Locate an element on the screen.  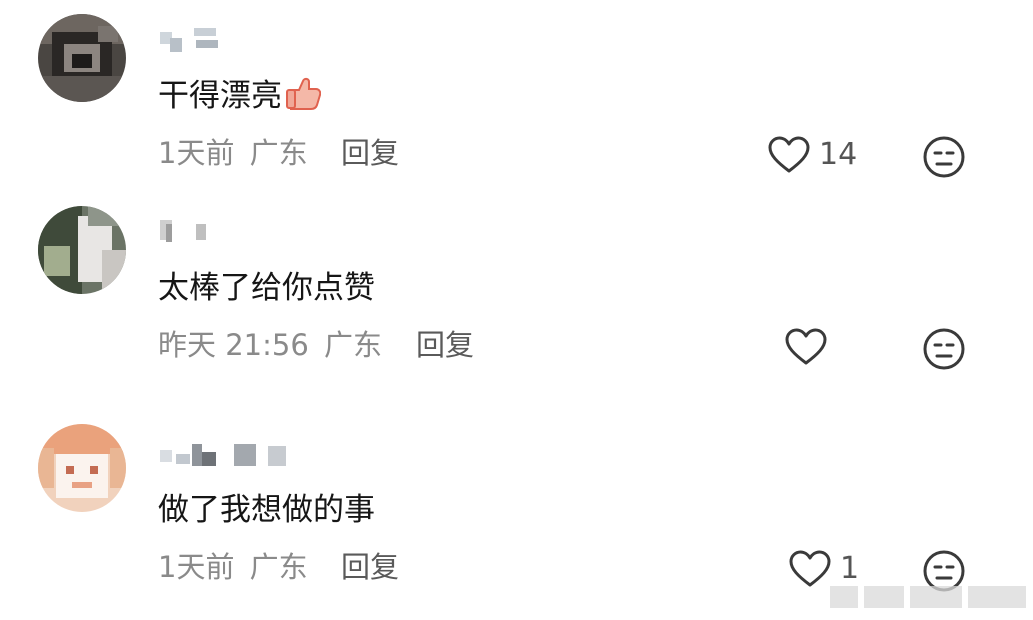
comment-text-content: 太棒了给你点赞 is located at coordinates (266, 288).